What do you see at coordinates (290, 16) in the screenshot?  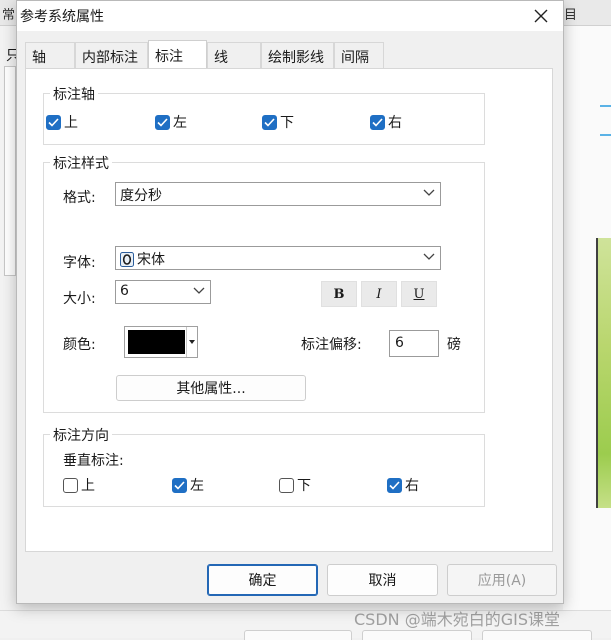 I see `dialog-titlebar: 参考系统属性` at bounding box center [290, 16].